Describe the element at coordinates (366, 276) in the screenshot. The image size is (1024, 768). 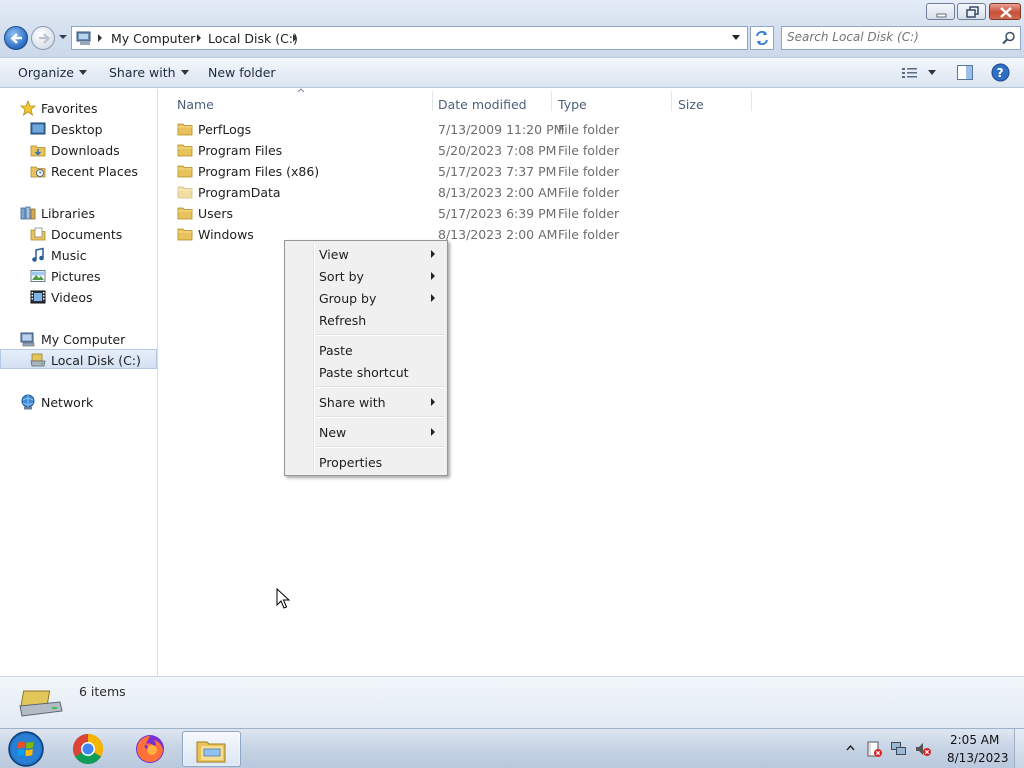
I see `menu-item-sort-by: Sort by` at that location.